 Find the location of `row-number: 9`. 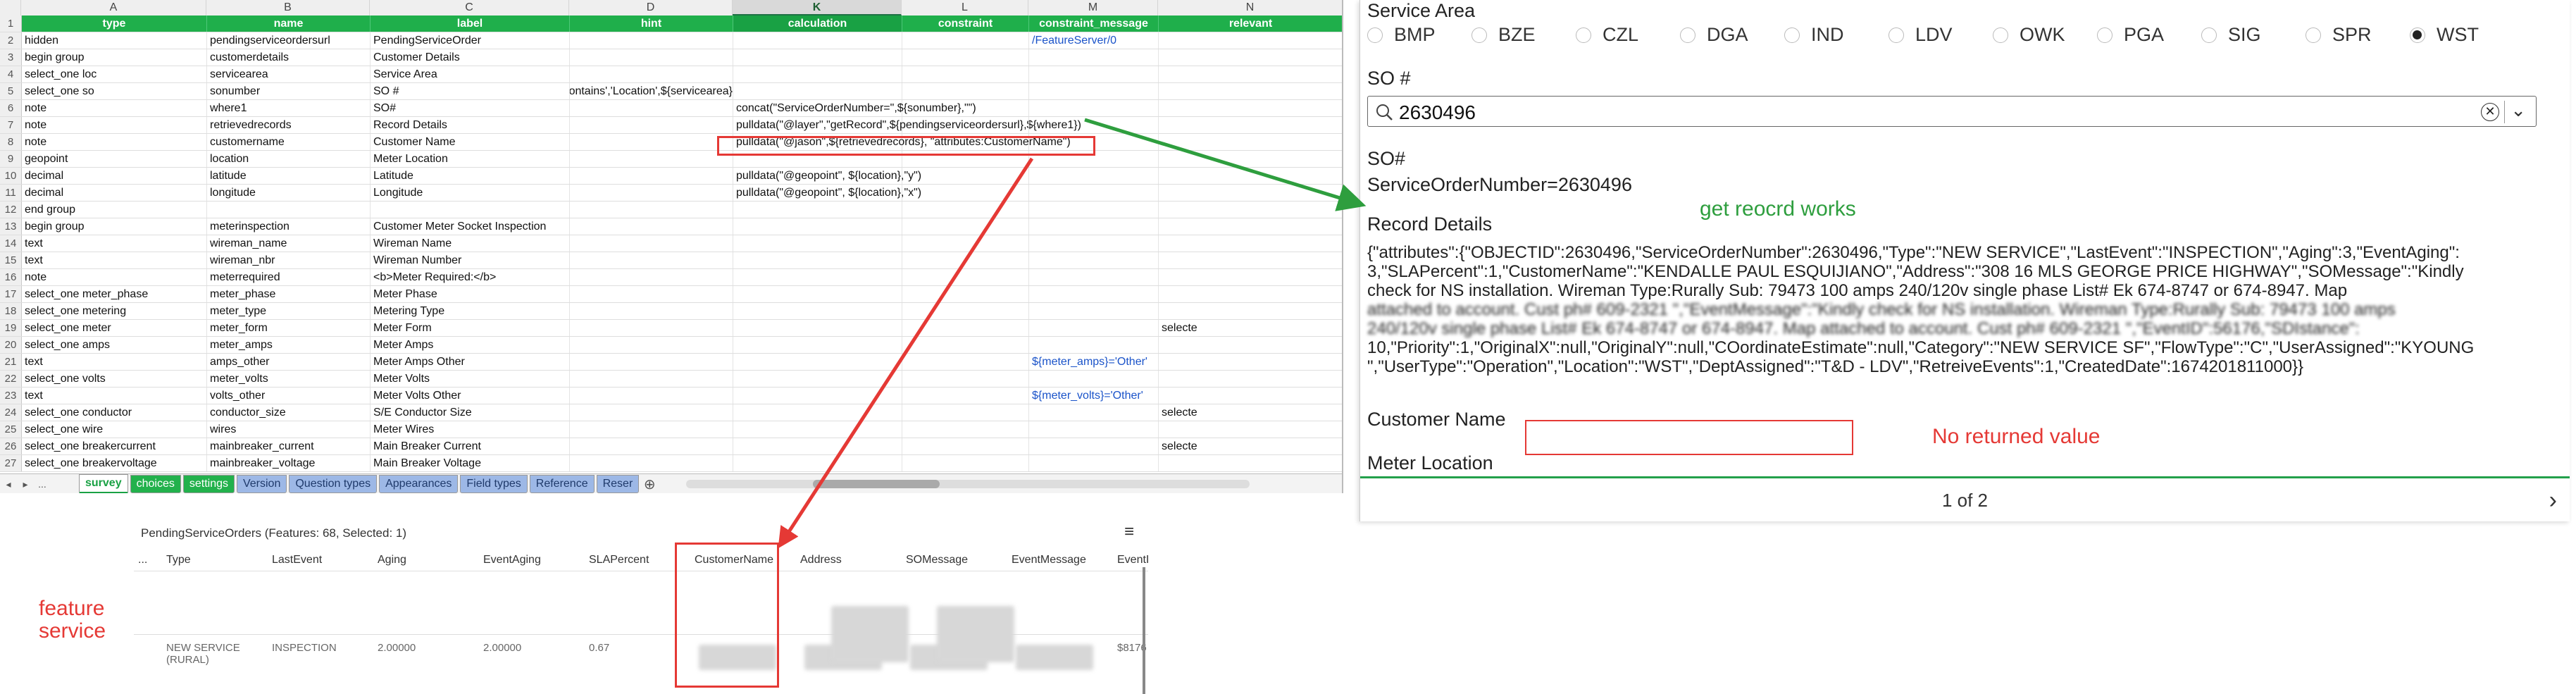

row-number: 9 is located at coordinates (11, 159).